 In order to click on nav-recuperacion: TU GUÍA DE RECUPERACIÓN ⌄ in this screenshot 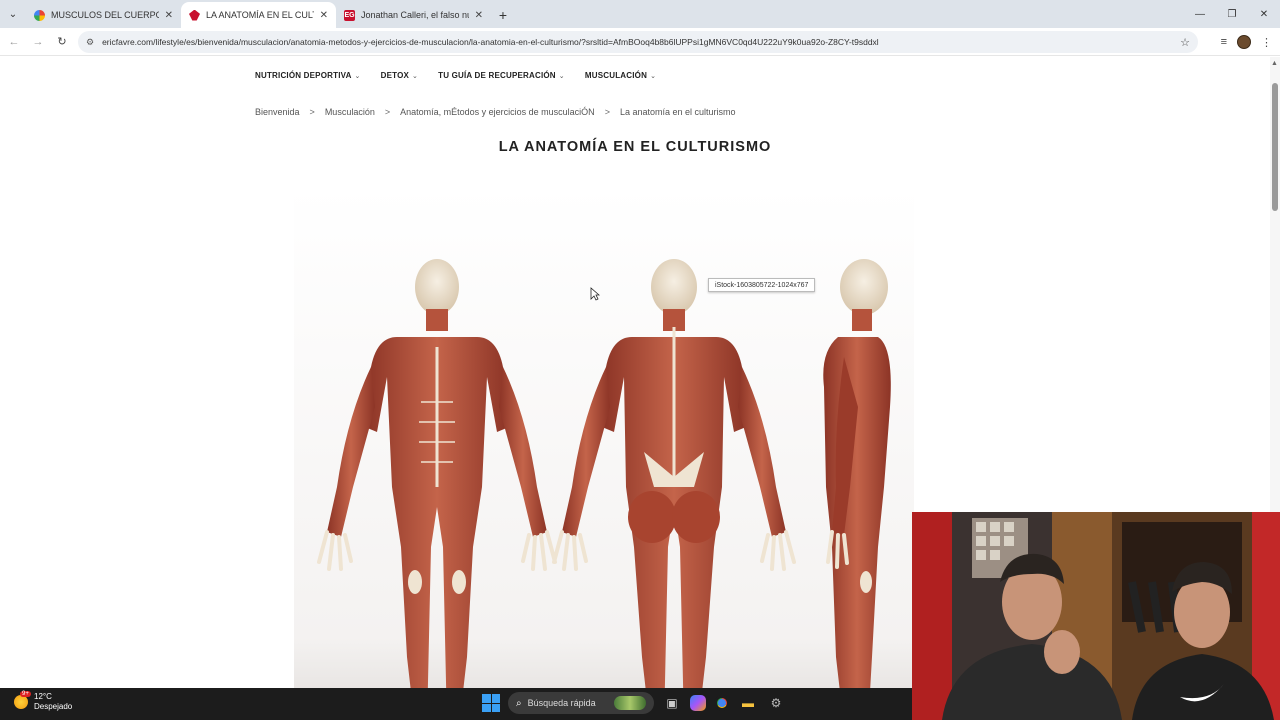, I will do `click(501, 75)`.